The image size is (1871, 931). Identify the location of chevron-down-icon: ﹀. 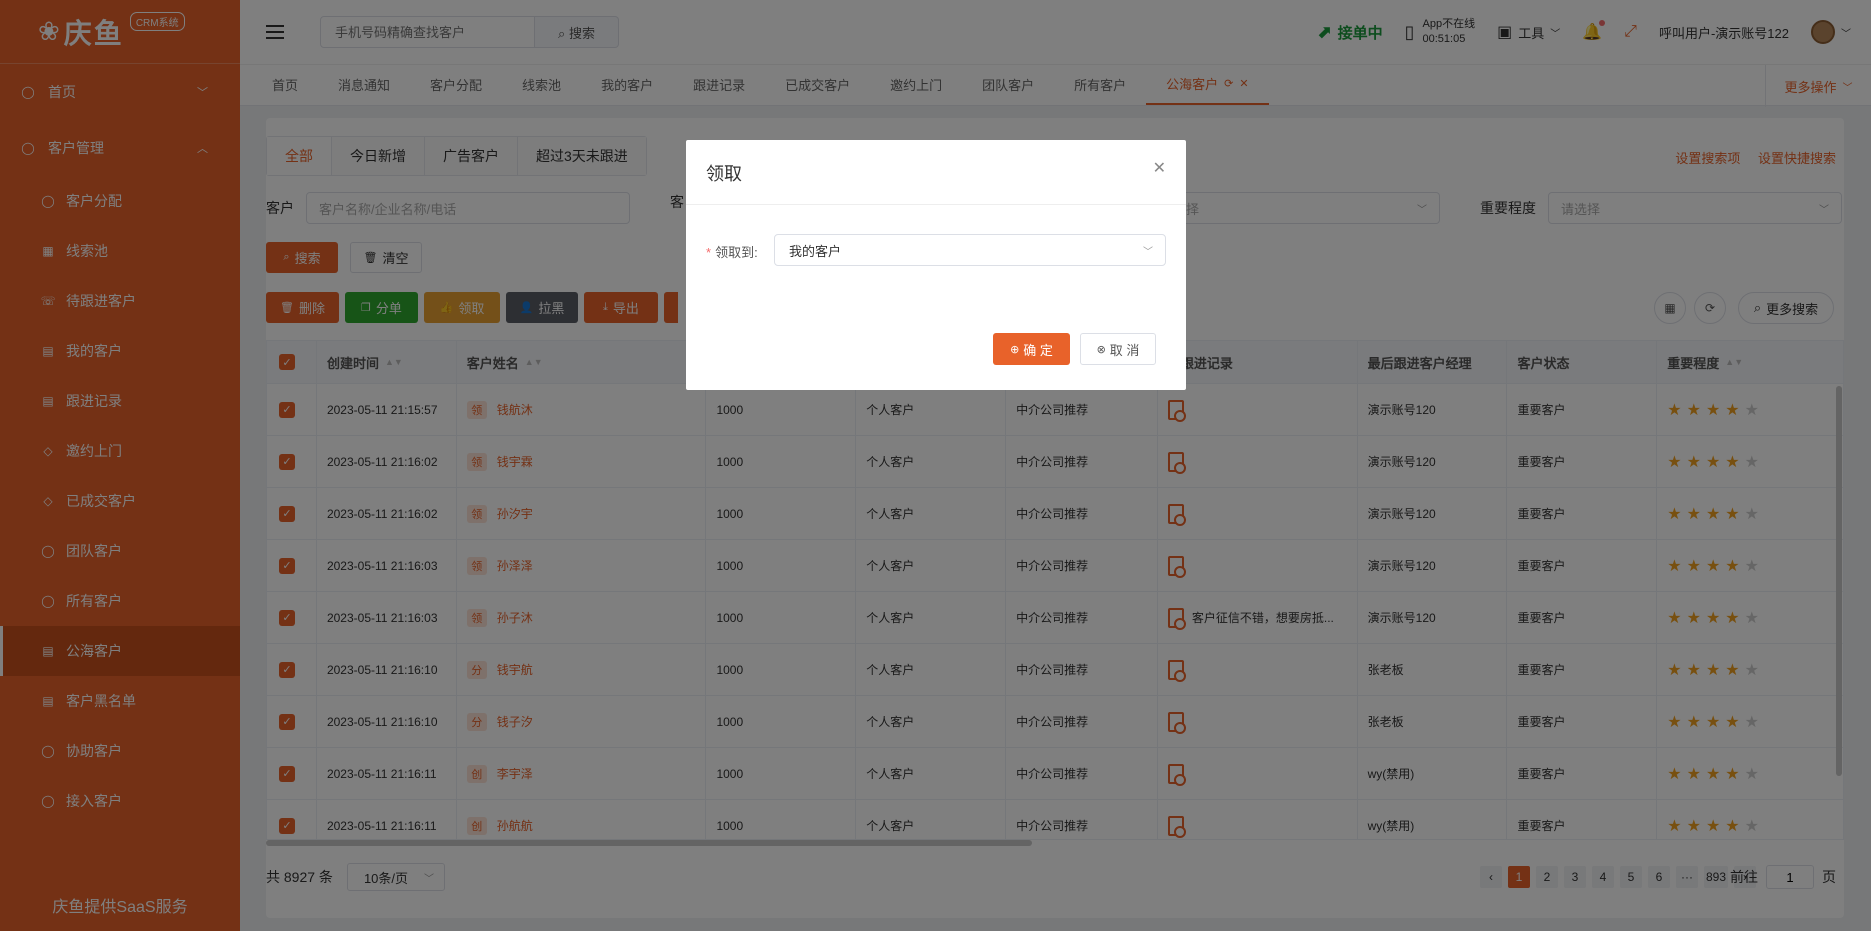
(1148, 252).